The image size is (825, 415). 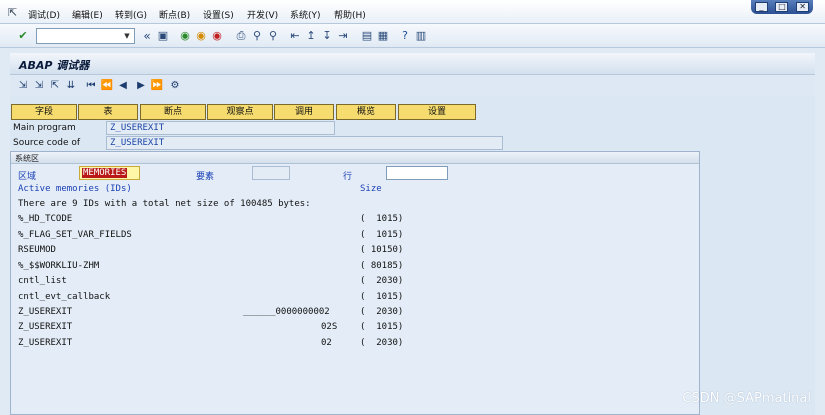 I want to click on memory-id: %_FLAG_SET_VAR_FIELDS, so click(x=75, y=235).